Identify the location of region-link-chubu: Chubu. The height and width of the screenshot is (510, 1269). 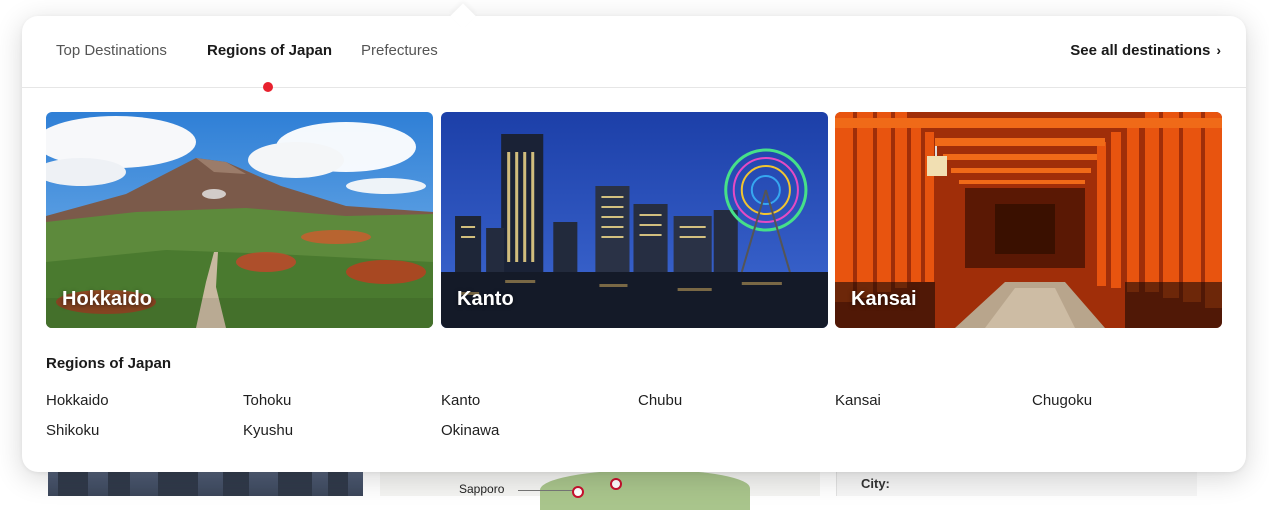
(660, 400).